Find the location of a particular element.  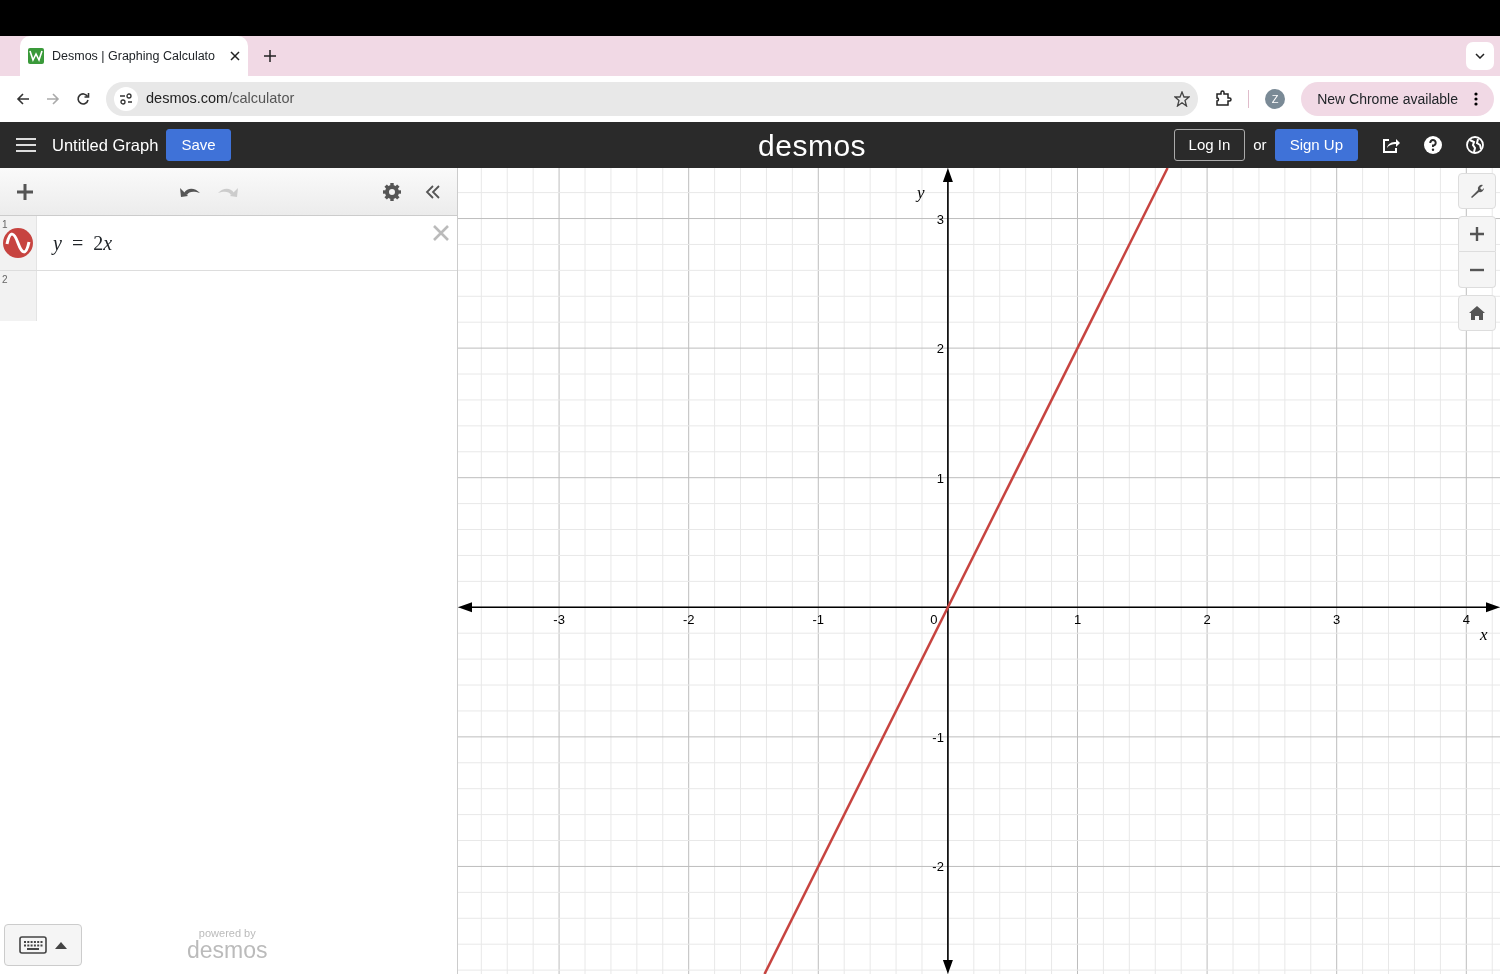

share-icon is located at coordinates (1391, 145).